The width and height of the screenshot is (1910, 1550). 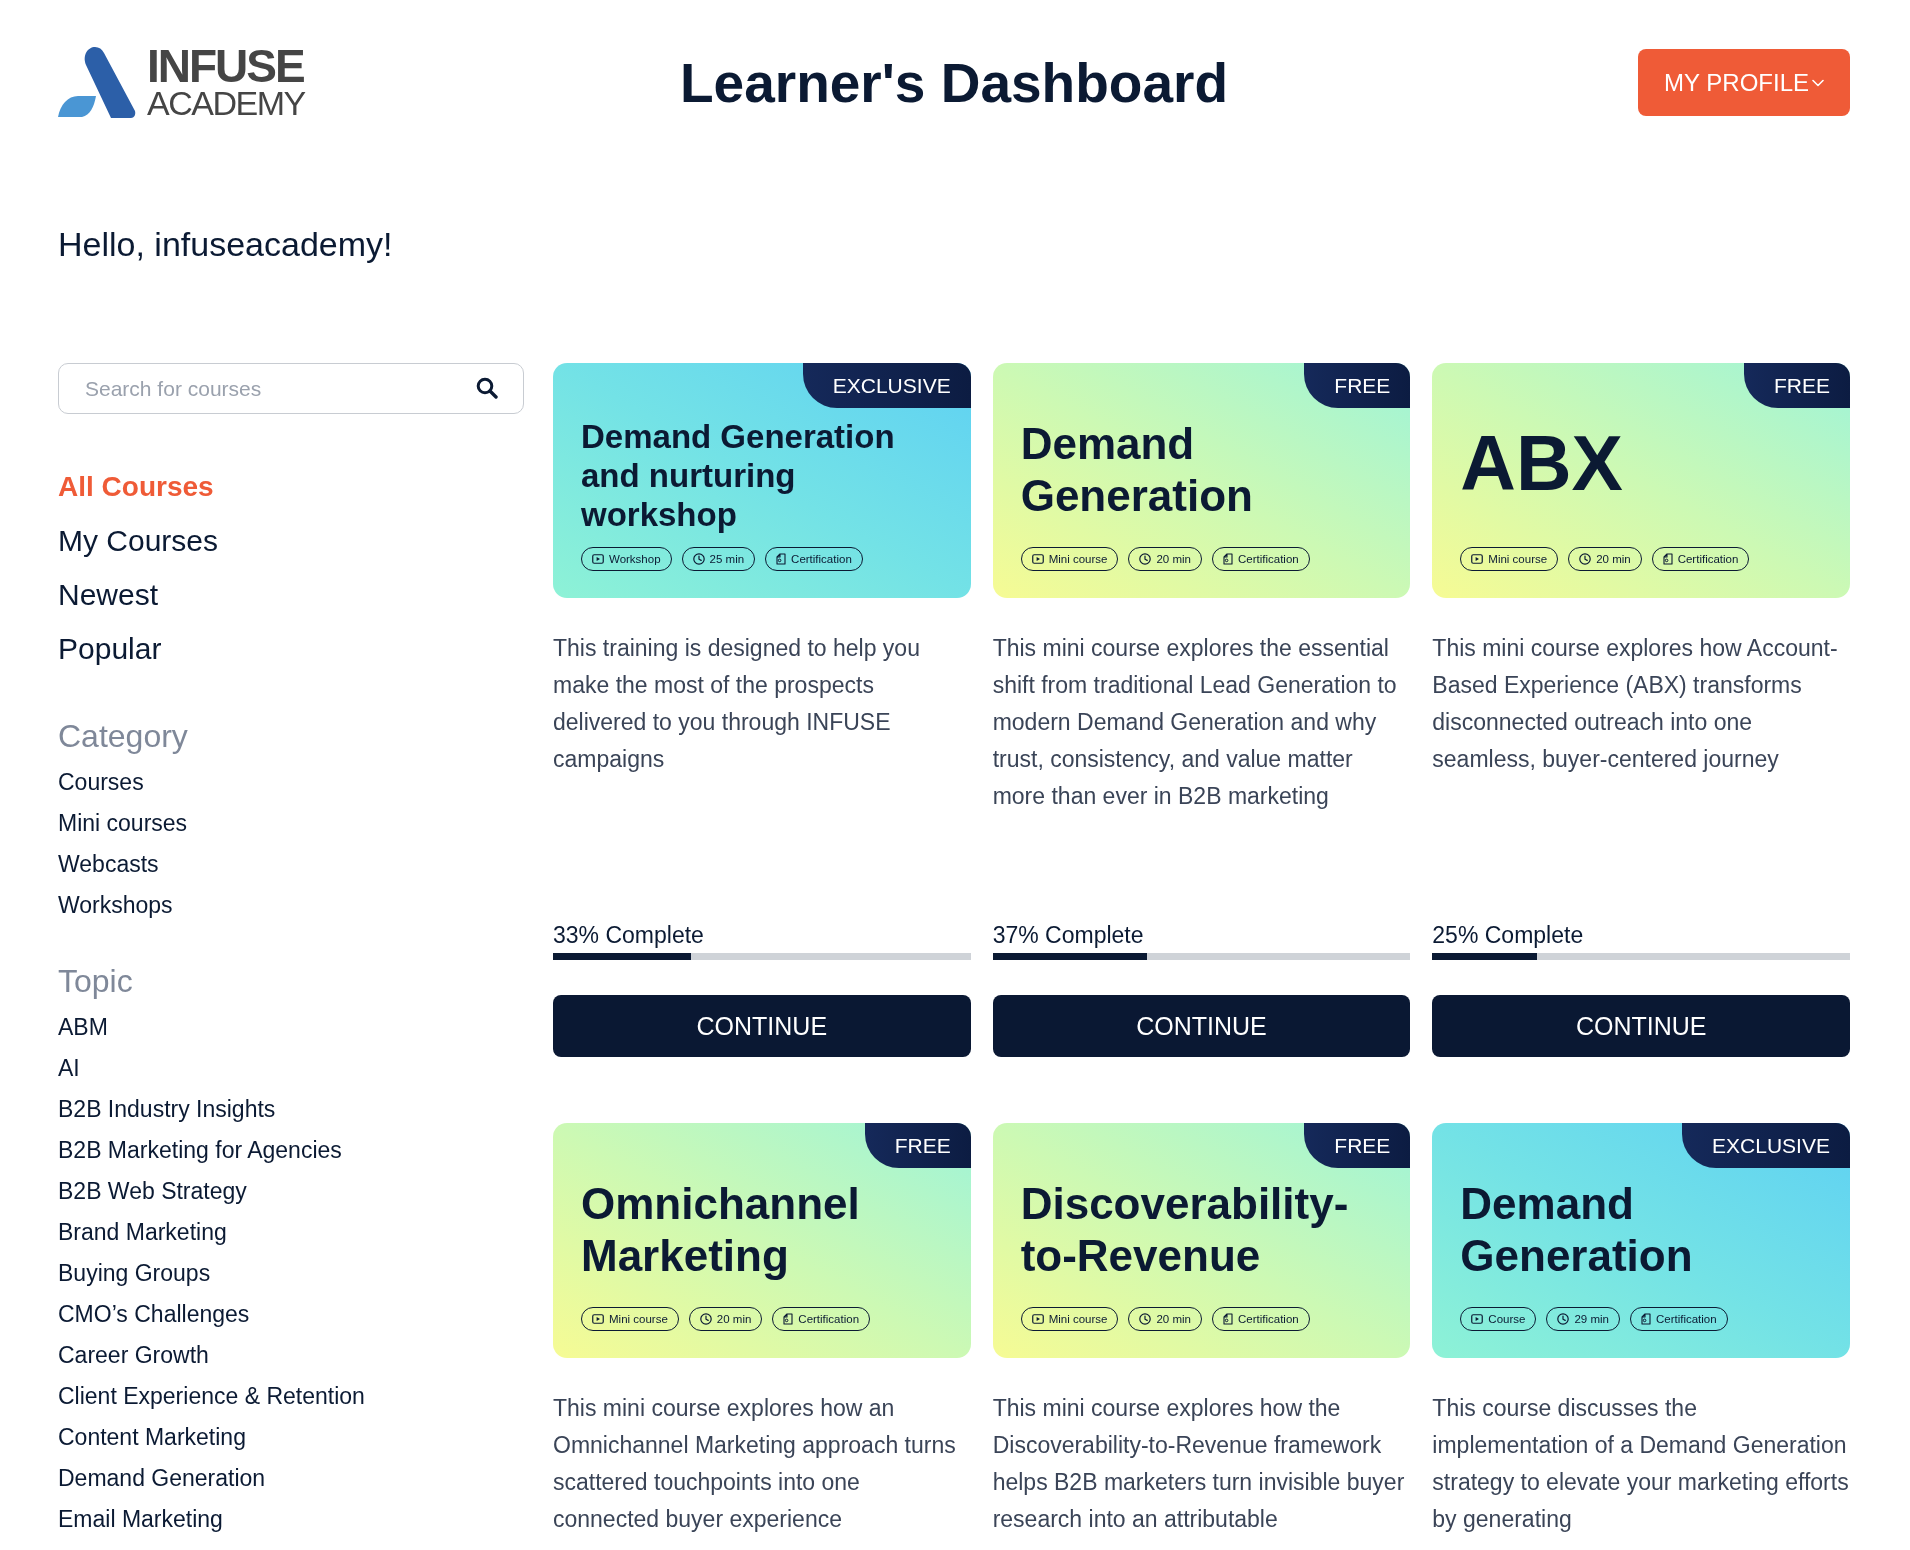 I want to click on page-title: Learner's Dashboard, so click(x=954, y=82).